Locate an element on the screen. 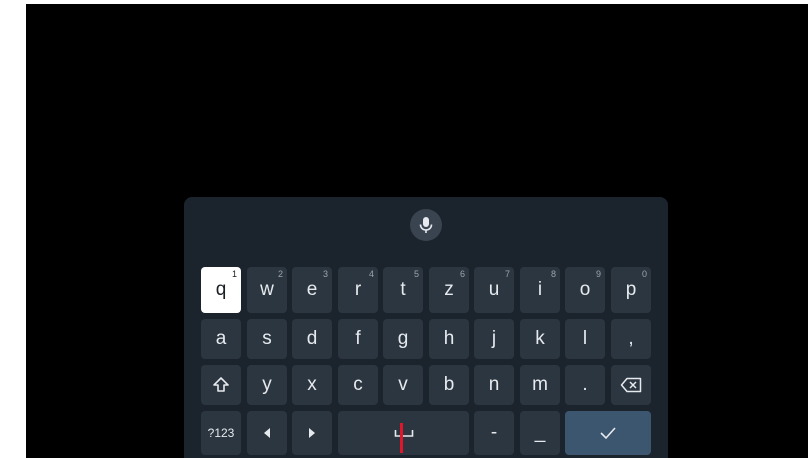 This screenshot has width=808, height=458. key-label: u is located at coordinates (494, 289).